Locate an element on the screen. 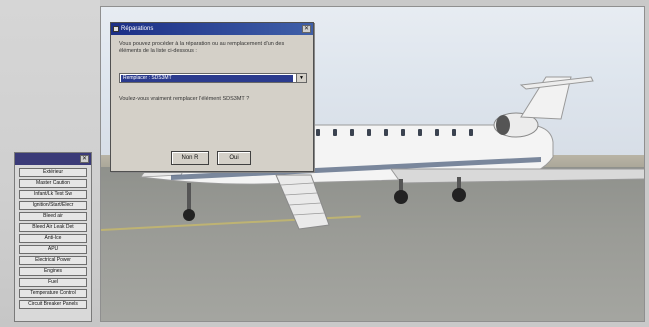  system-button-electrical-power: Electrical Power is located at coordinates (53, 260).